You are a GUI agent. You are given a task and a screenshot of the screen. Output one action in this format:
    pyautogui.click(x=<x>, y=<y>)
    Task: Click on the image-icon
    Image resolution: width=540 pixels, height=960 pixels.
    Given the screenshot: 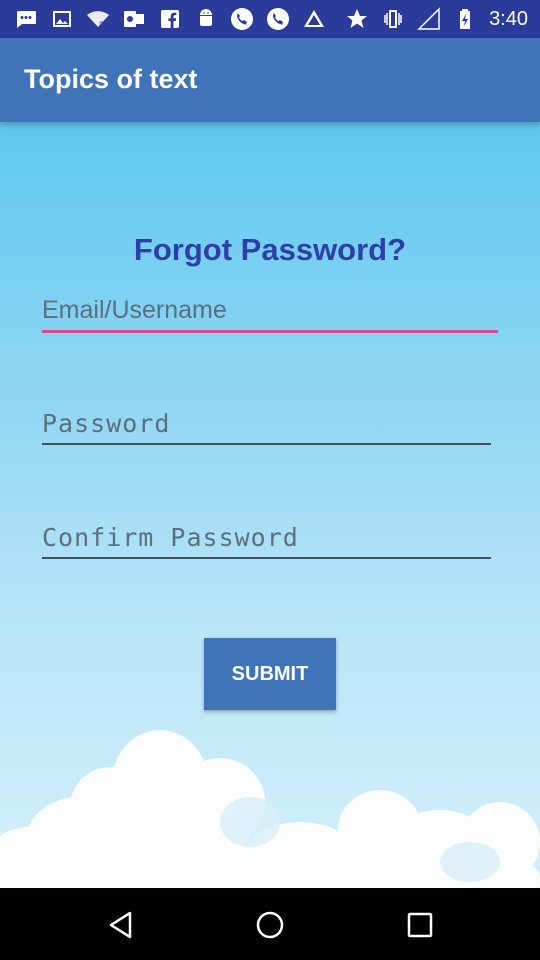 What is the action you would take?
    pyautogui.click(x=62, y=19)
    